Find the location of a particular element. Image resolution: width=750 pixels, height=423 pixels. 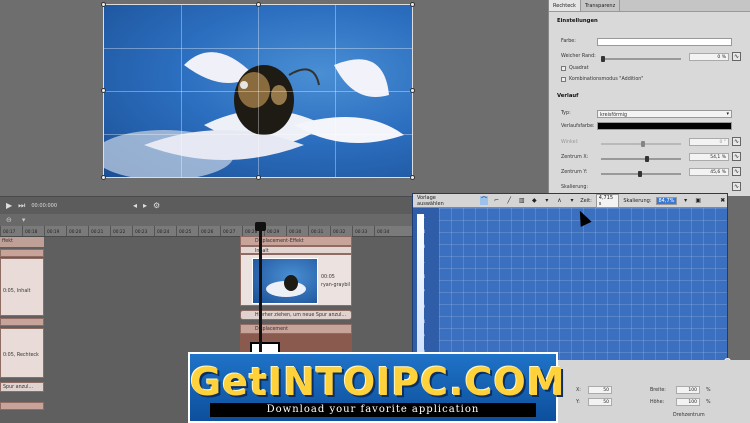

skalierung-label: Skalierung: is located at coordinates (637, 200).